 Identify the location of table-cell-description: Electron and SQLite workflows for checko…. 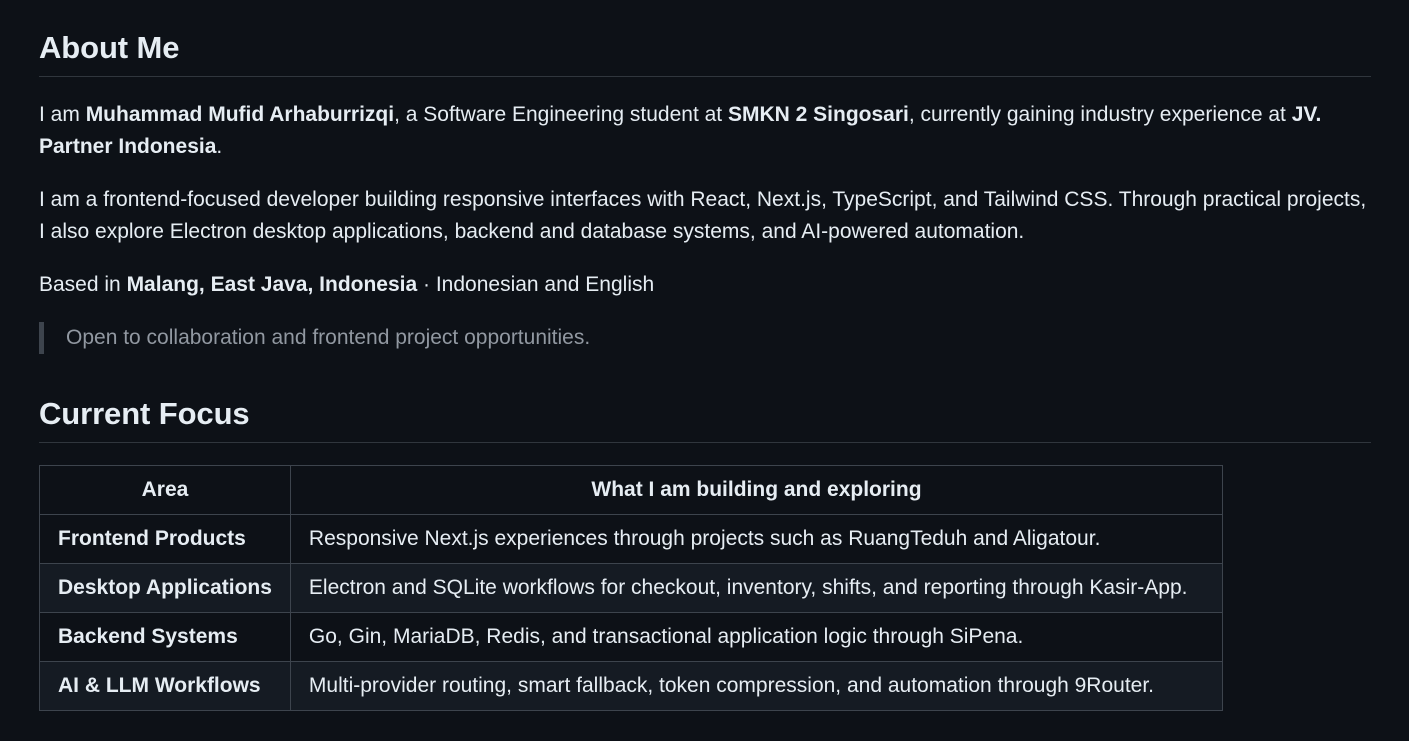
(756, 588).